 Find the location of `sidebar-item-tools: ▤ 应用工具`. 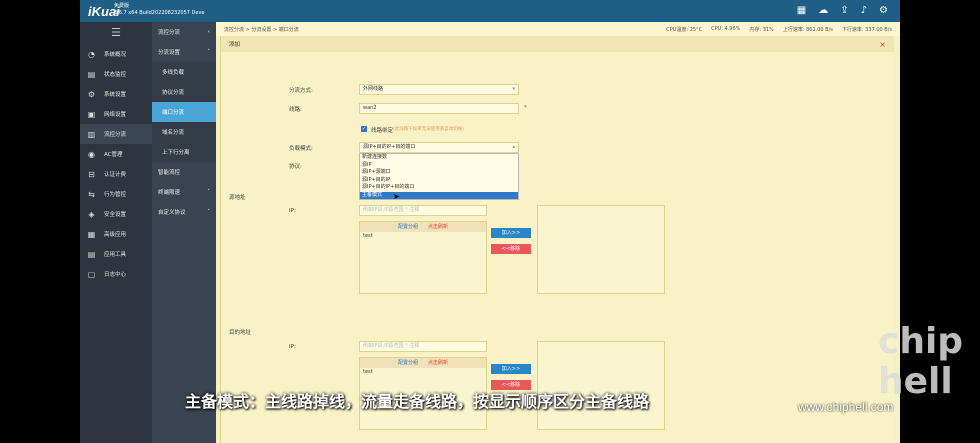

sidebar-item-tools: ▤ 应用工具 is located at coordinates (116, 254).